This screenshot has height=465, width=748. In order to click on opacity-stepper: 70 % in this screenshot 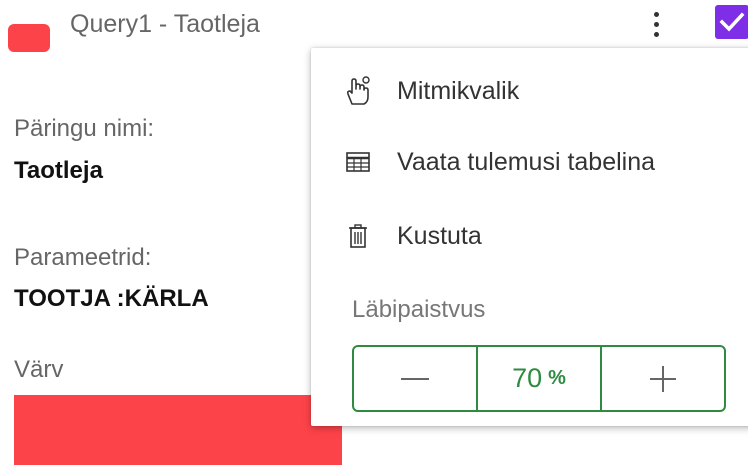, I will do `click(539, 378)`.